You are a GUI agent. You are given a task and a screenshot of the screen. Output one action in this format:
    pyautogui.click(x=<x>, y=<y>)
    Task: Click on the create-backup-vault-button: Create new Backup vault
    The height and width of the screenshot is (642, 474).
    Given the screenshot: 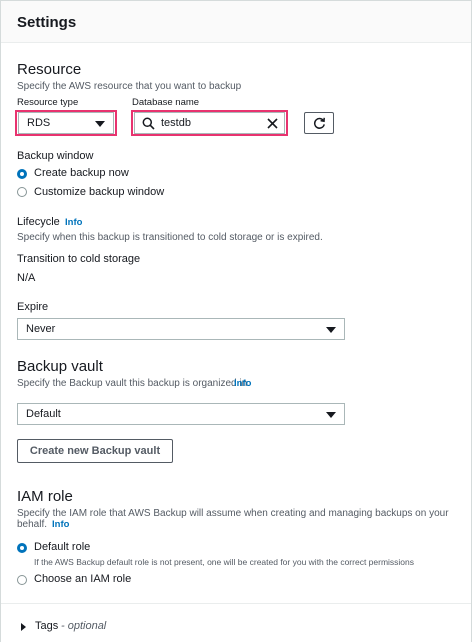 What is the action you would take?
    pyautogui.click(x=95, y=451)
    